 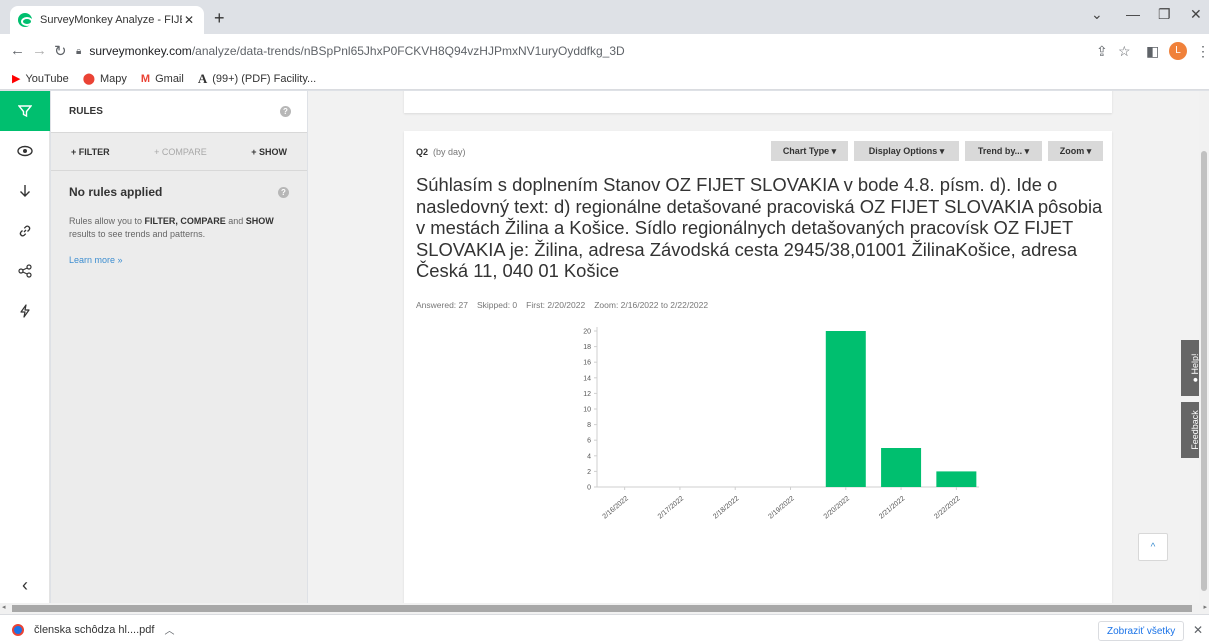 What do you see at coordinates (111, 20) in the screenshot?
I see `tab-title: SurveyMonkey Analyze - FIJET hl` at bounding box center [111, 20].